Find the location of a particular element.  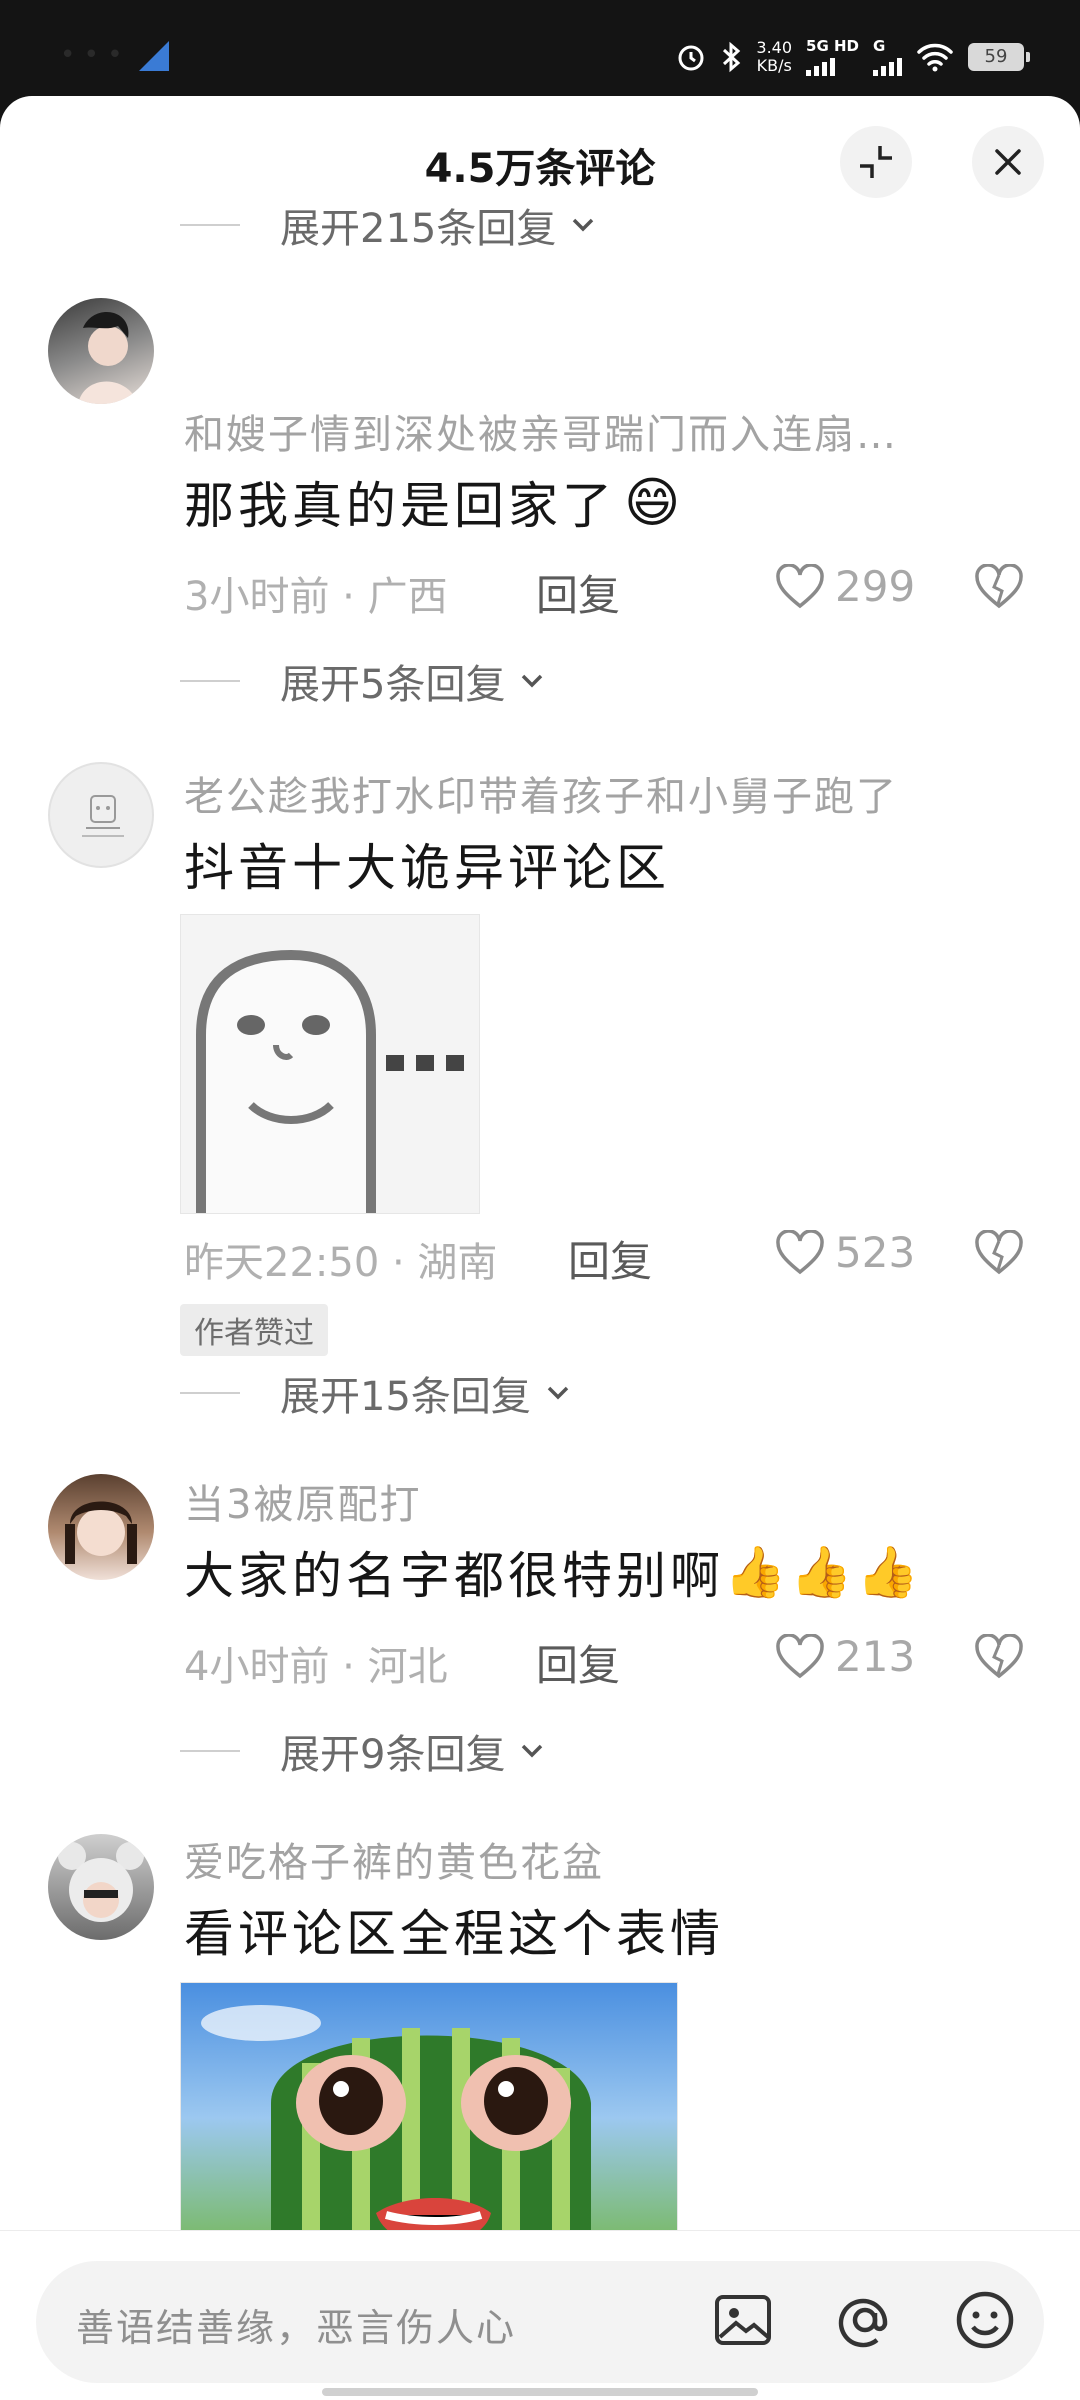

comment-text: 那我真的是回家了 😄 is located at coordinates (434, 502).